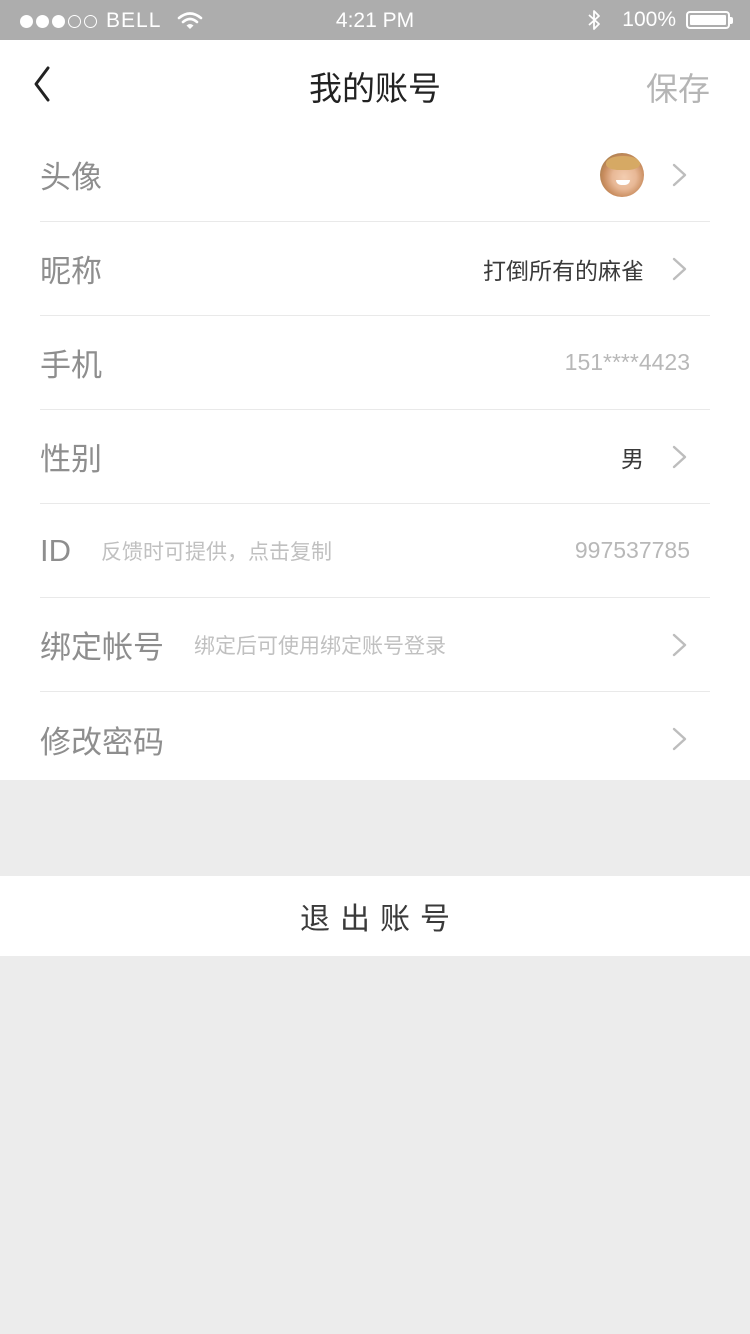 The height and width of the screenshot is (1334, 750). Describe the element at coordinates (71, 366) in the screenshot. I see `phone-label: 手机` at that location.